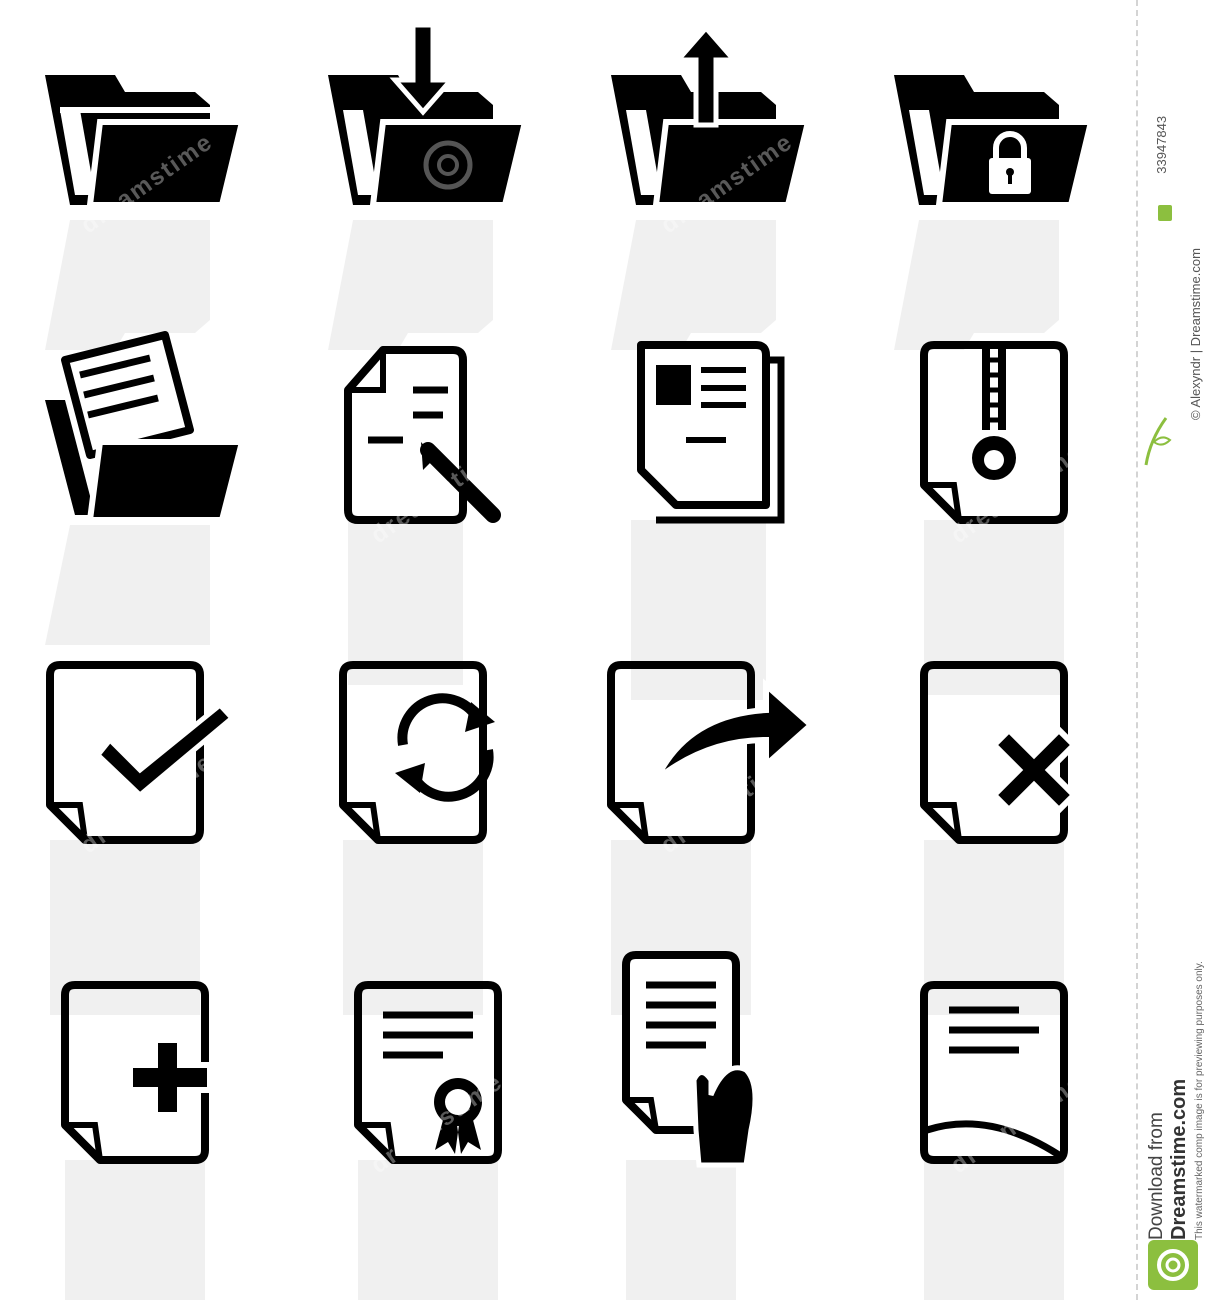 The width and height of the screenshot is (1227, 1300). What do you see at coordinates (161, 175) in the screenshot?
I see `folder-icon` at bounding box center [161, 175].